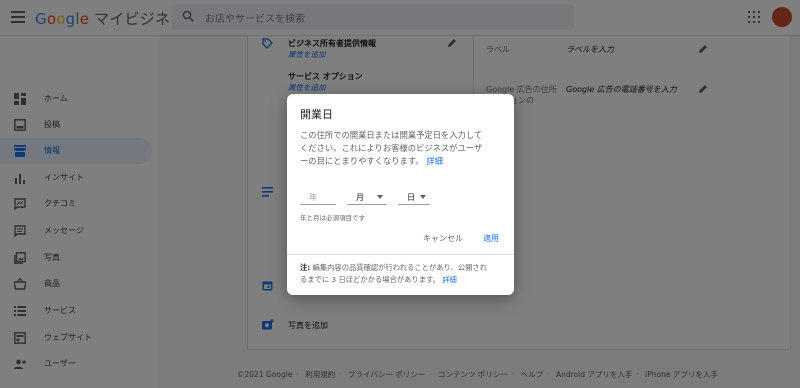 The width and height of the screenshot is (800, 388). What do you see at coordinates (360, 197) in the screenshot?
I see `month-select: 月` at bounding box center [360, 197].